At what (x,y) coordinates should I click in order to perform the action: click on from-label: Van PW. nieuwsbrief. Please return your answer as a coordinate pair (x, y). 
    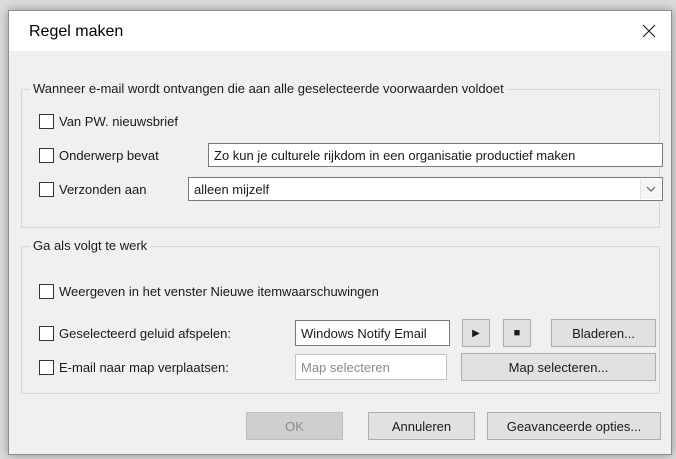
    Looking at the image, I should click on (118, 121).